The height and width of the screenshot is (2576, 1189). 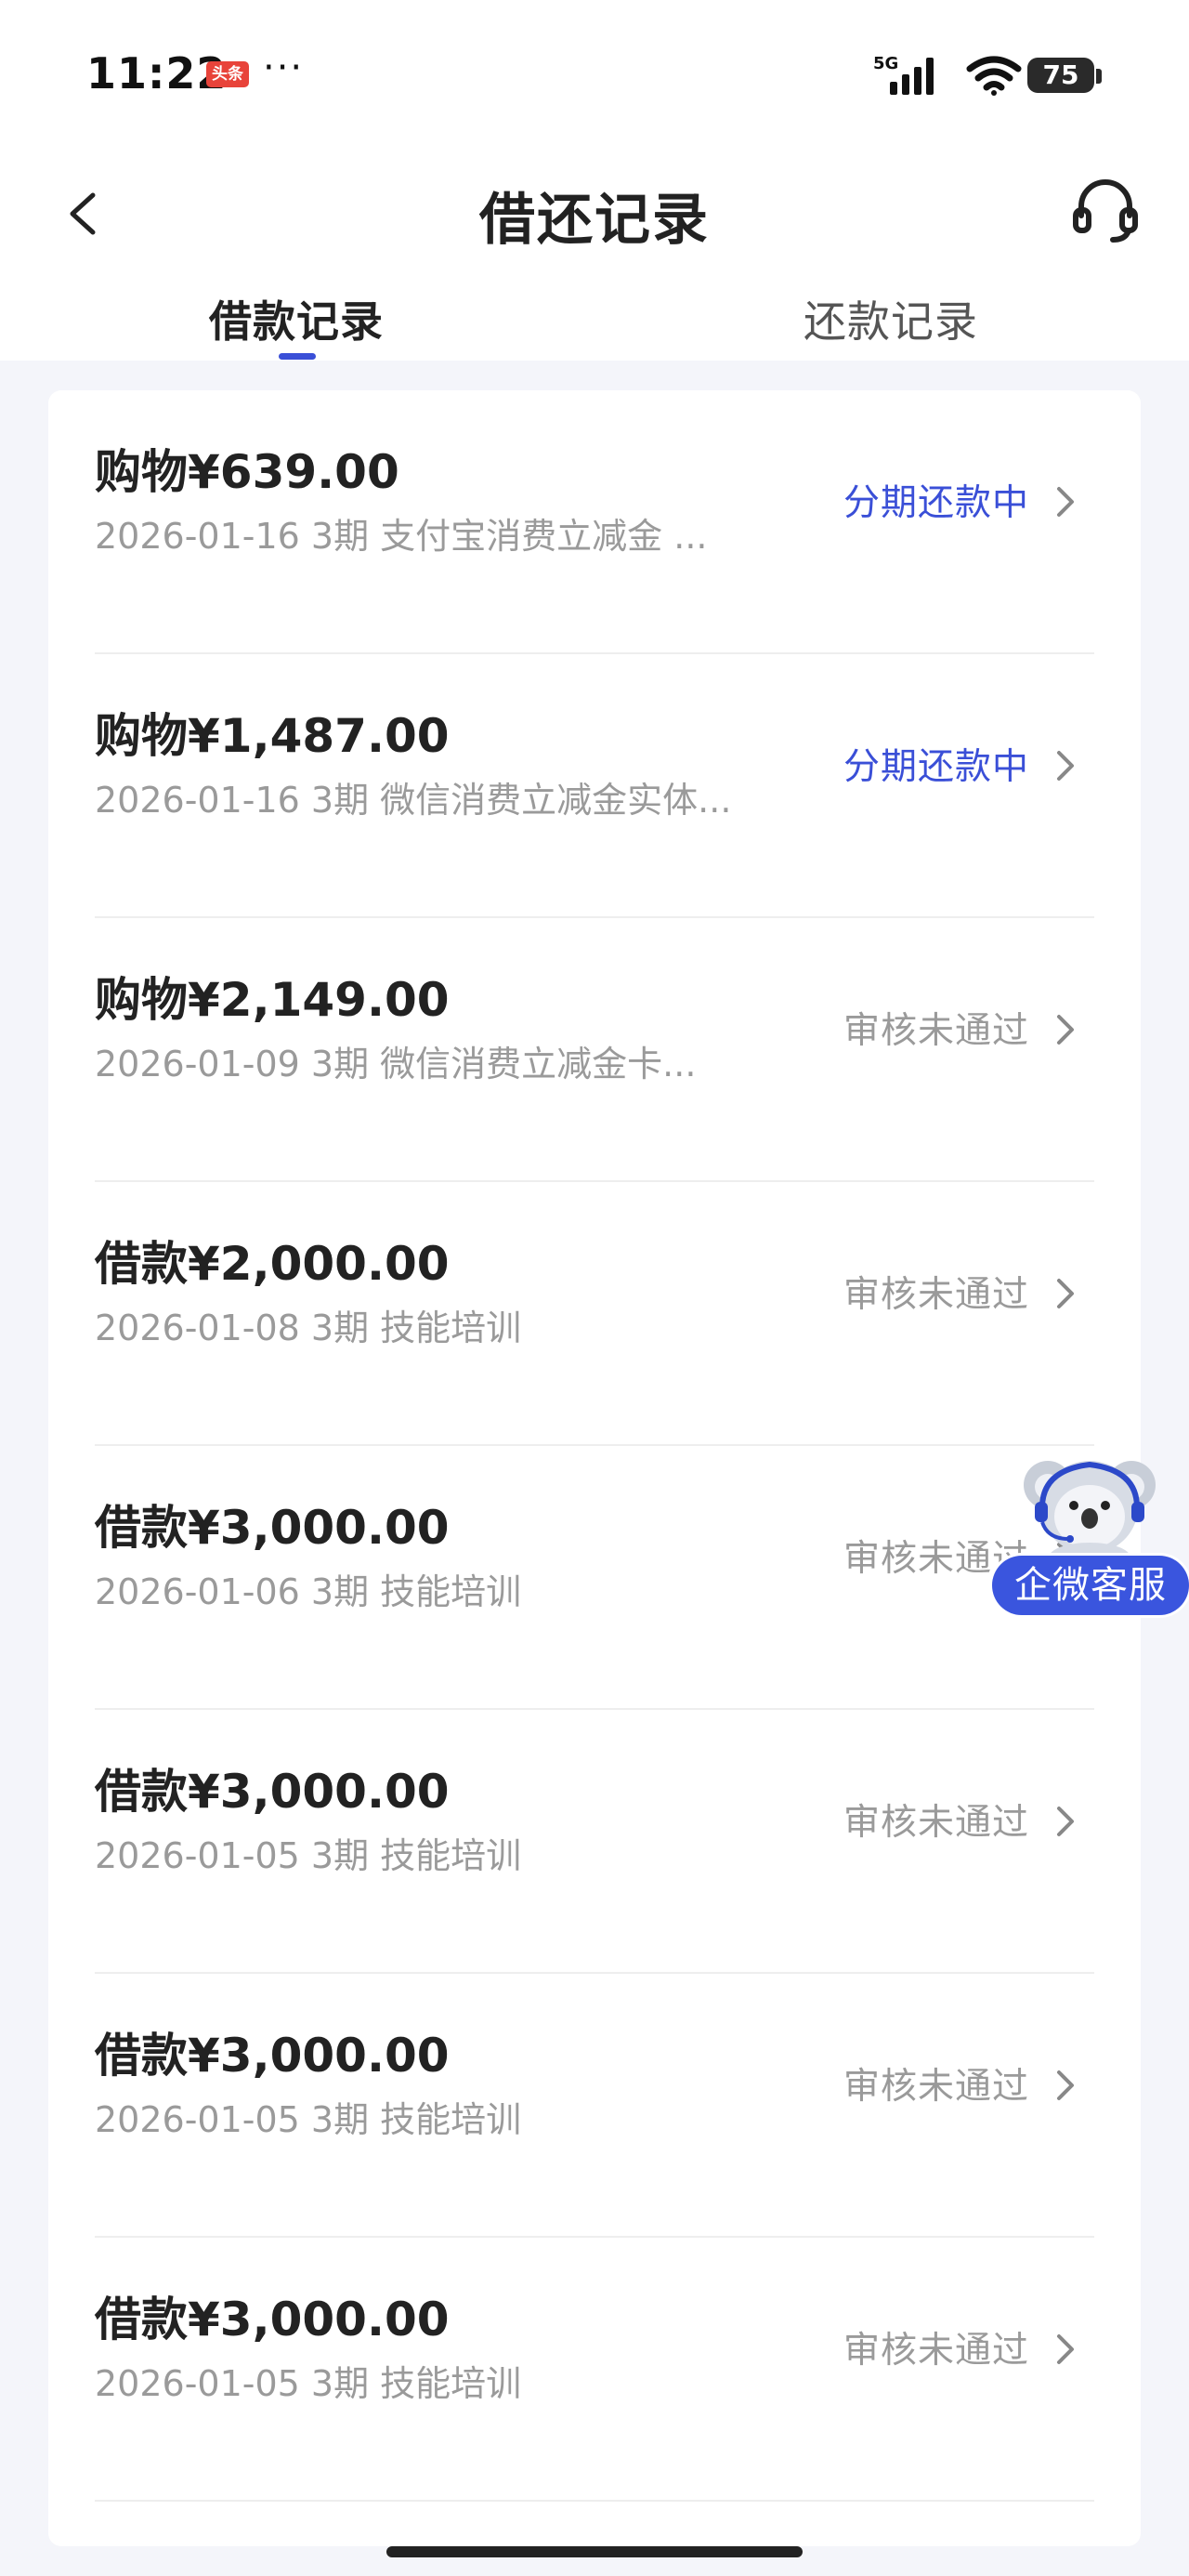 What do you see at coordinates (886, 63) in the screenshot?
I see `network-label: 5G` at bounding box center [886, 63].